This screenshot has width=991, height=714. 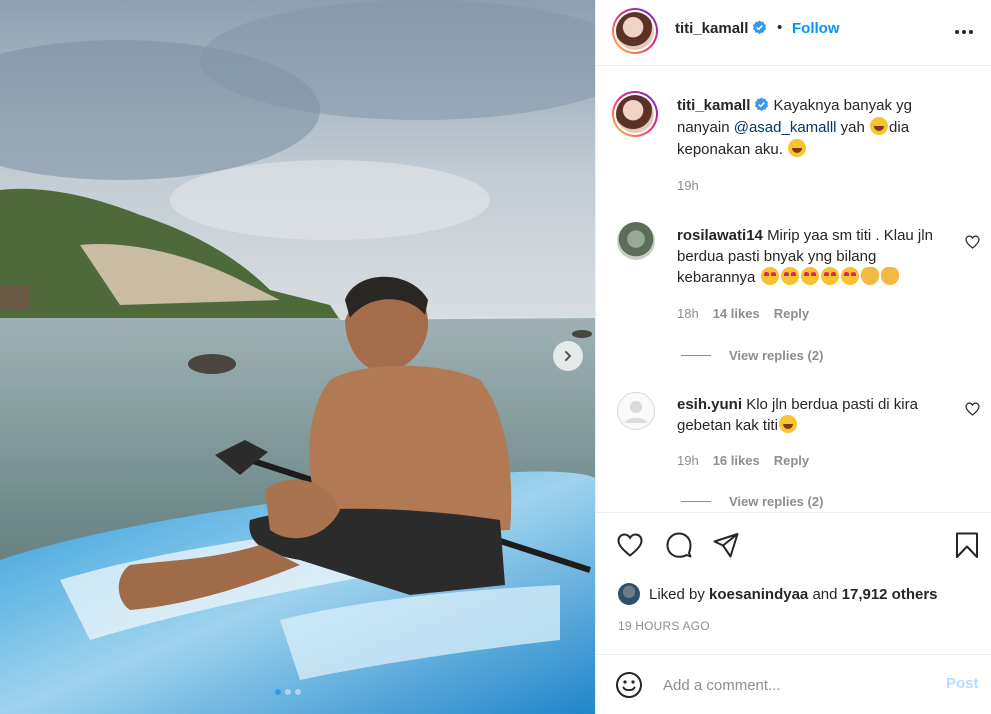 I want to click on comment-meta: 19h 16 likes Reply, so click(x=743, y=460).